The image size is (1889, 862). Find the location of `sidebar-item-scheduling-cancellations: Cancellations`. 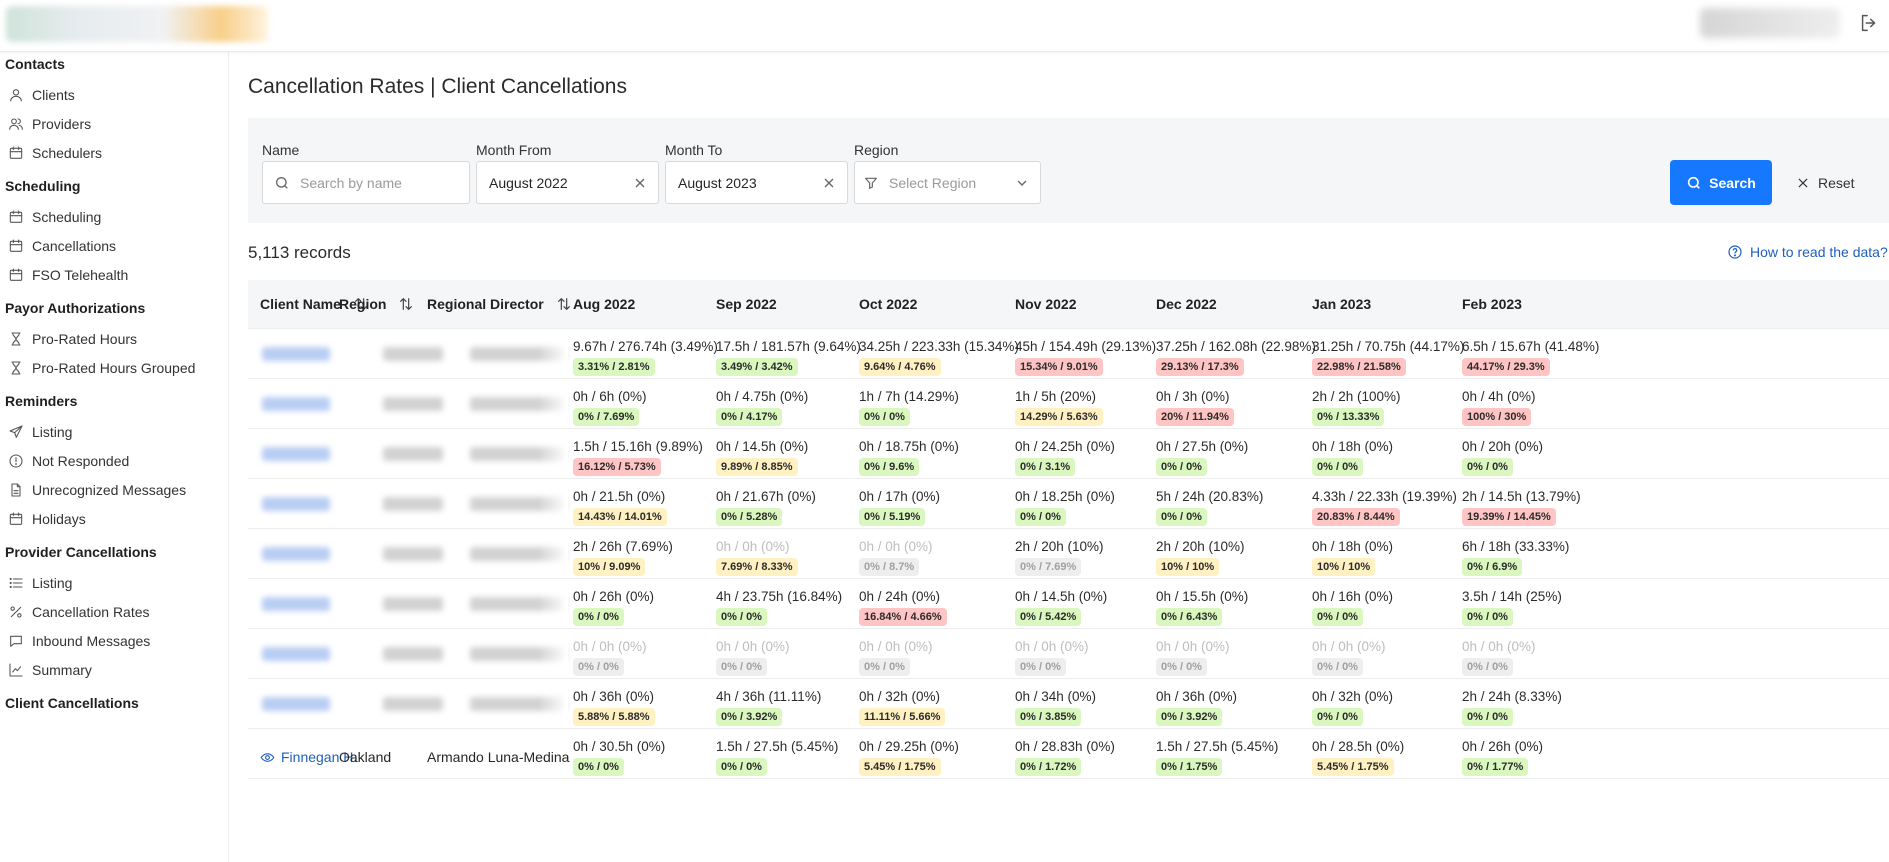

sidebar-item-scheduling-cancellations: Cancellations is located at coordinates (62, 246).